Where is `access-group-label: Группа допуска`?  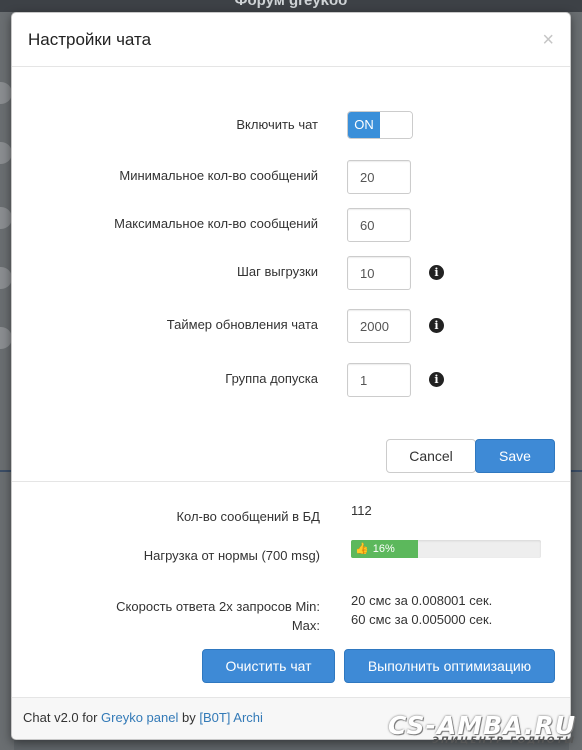
access-group-label: Группа допуска is located at coordinates (271, 378).